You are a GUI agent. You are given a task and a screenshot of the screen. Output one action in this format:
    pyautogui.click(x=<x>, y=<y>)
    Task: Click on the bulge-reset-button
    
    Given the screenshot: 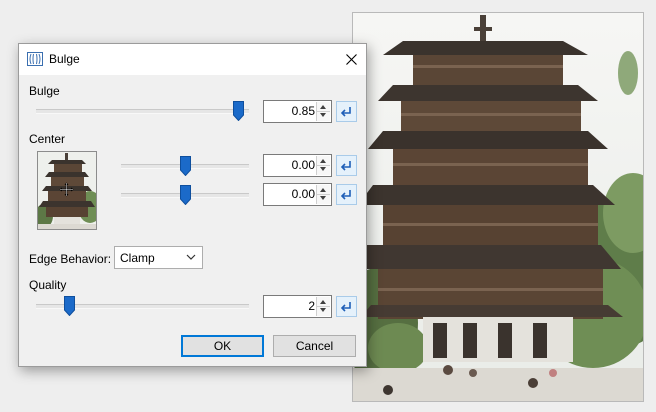 What is the action you would take?
    pyautogui.click(x=346, y=111)
    